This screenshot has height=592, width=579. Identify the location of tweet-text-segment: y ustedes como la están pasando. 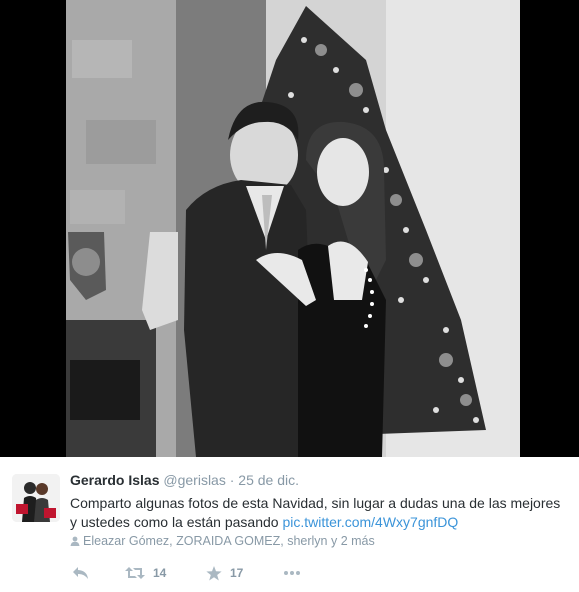
(174, 522).